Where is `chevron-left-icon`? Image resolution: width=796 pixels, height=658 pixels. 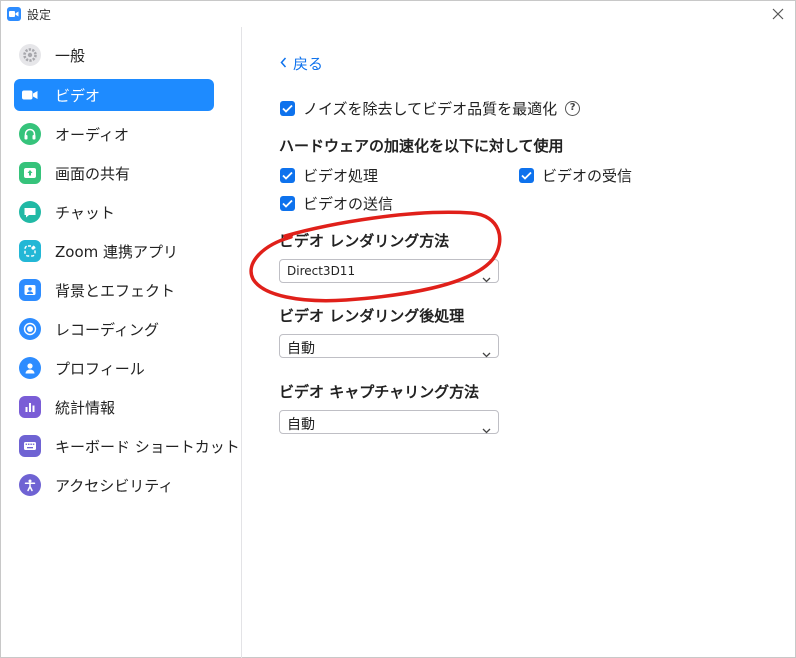
chevron-left-icon is located at coordinates (283, 64).